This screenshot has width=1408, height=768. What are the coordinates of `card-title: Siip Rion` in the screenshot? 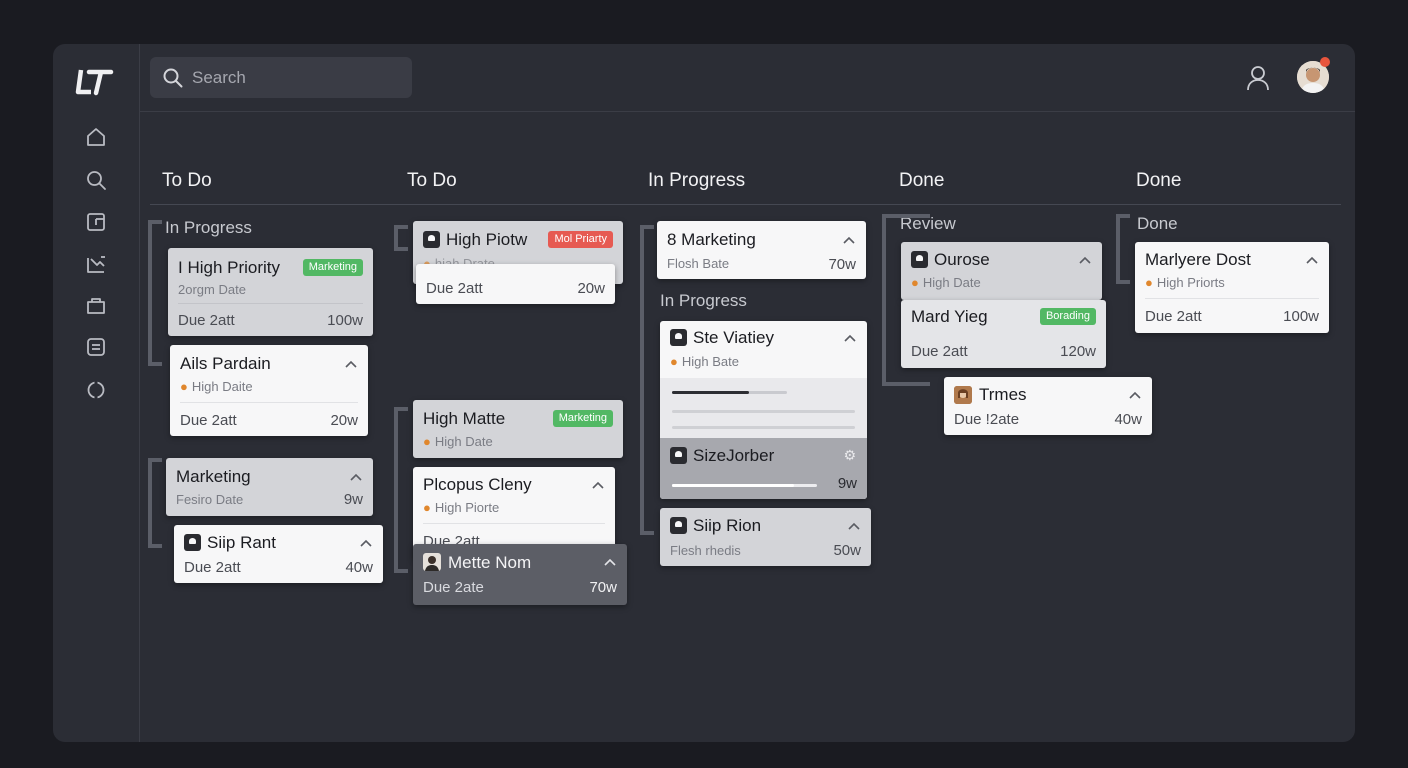 It's located at (727, 525).